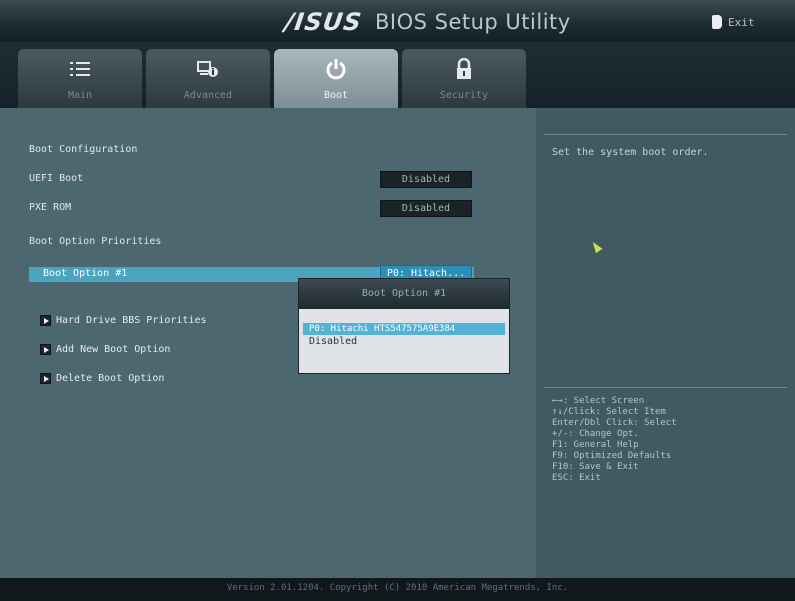 The image size is (795, 601). What do you see at coordinates (208, 95) in the screenshot?
I see `tab-advanced-label: Advanced` at bounding box center [208, 95].